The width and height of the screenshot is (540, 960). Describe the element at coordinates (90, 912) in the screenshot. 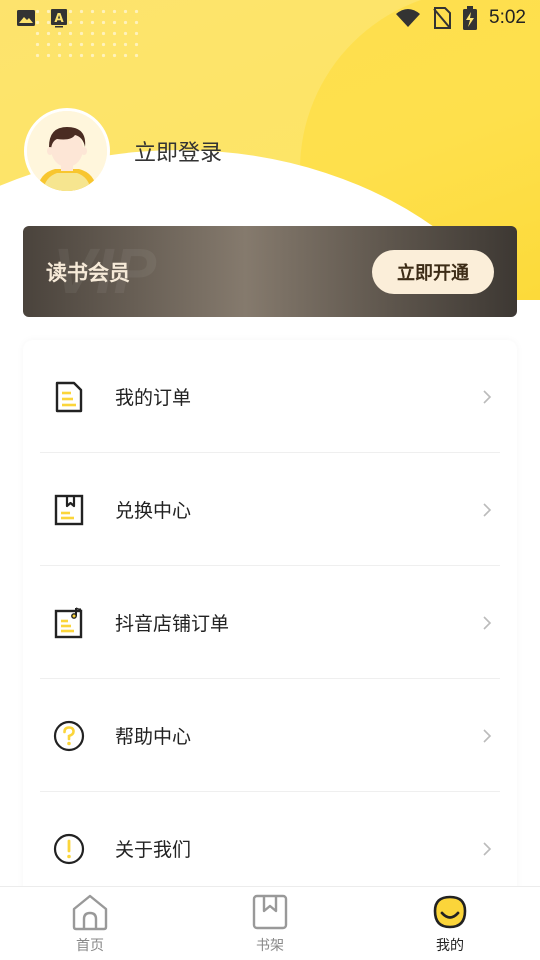

I see `home-icon` at that location.